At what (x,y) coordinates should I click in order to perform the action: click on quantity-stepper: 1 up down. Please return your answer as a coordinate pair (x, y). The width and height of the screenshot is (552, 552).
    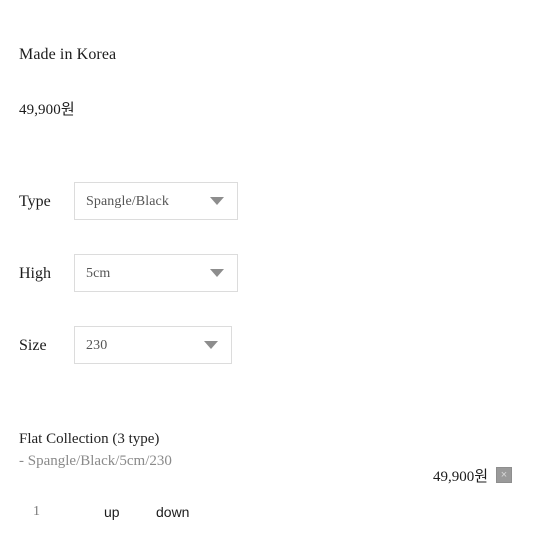
    Looking at the image, I should click on (276, 513).